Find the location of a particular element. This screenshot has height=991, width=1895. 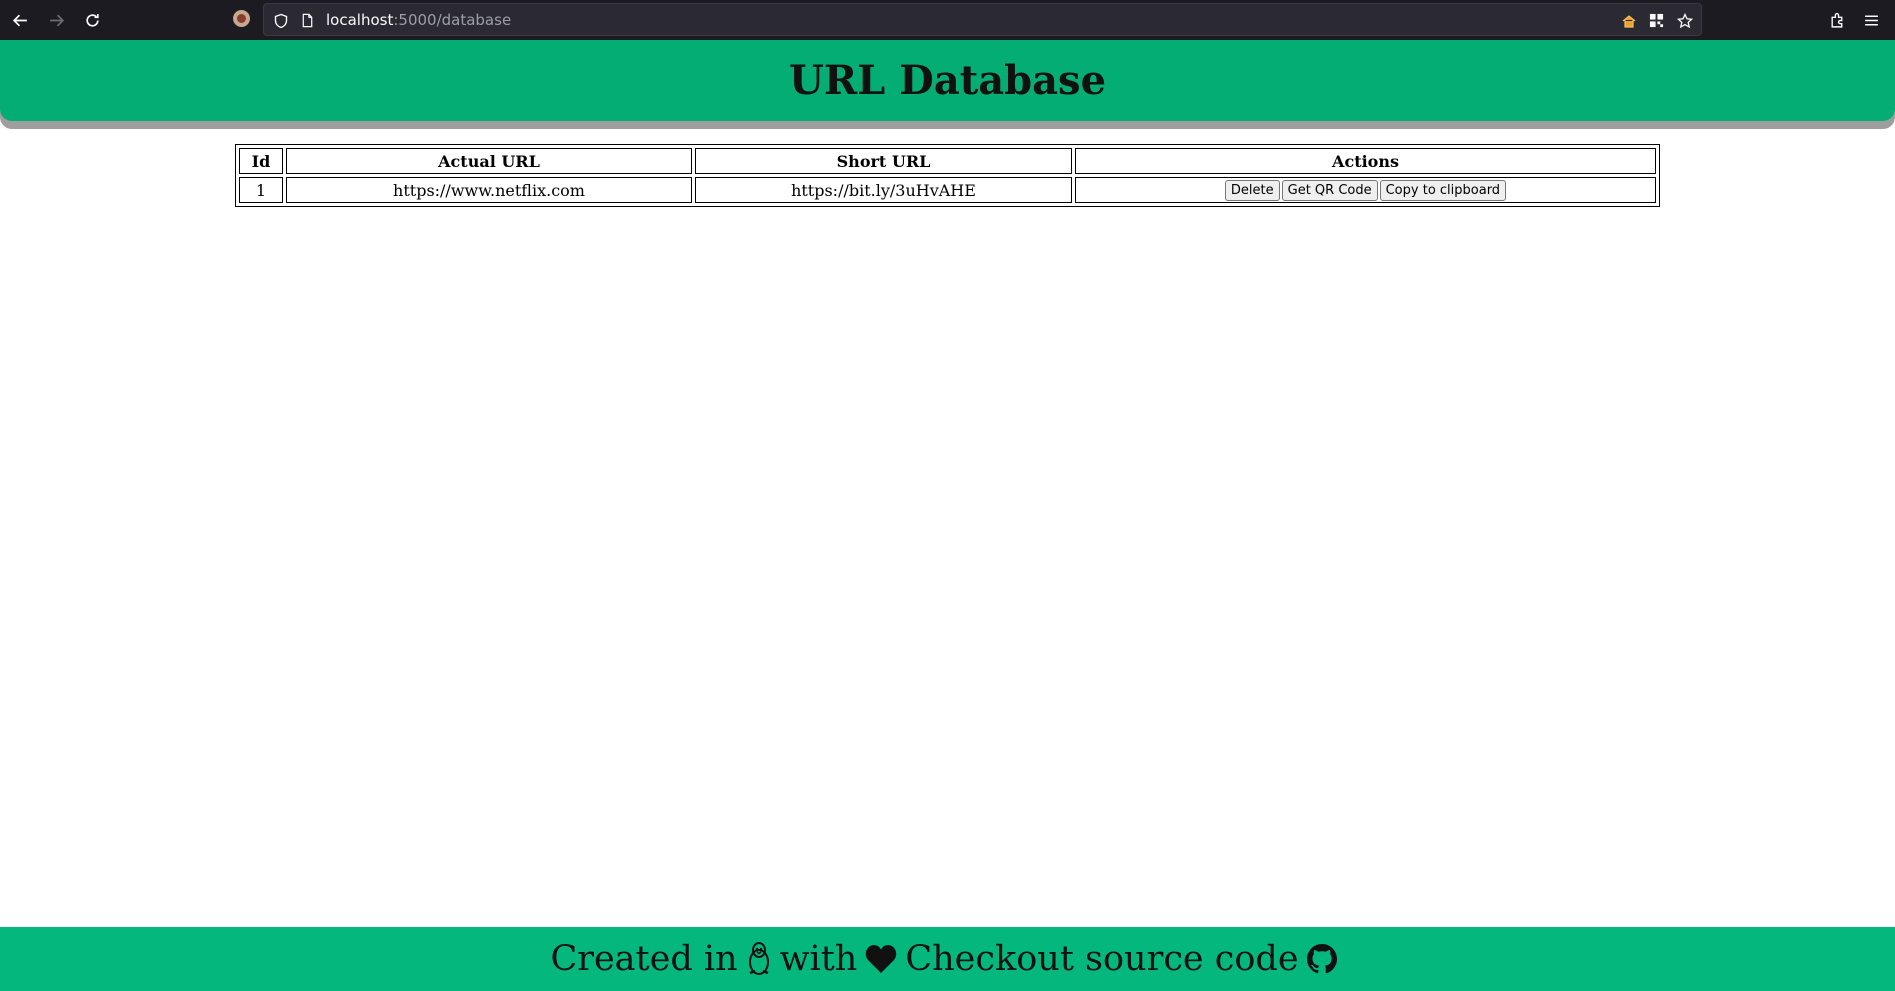

get-qr-code-button: Get QR Code is located at coordinates (1329, 190).